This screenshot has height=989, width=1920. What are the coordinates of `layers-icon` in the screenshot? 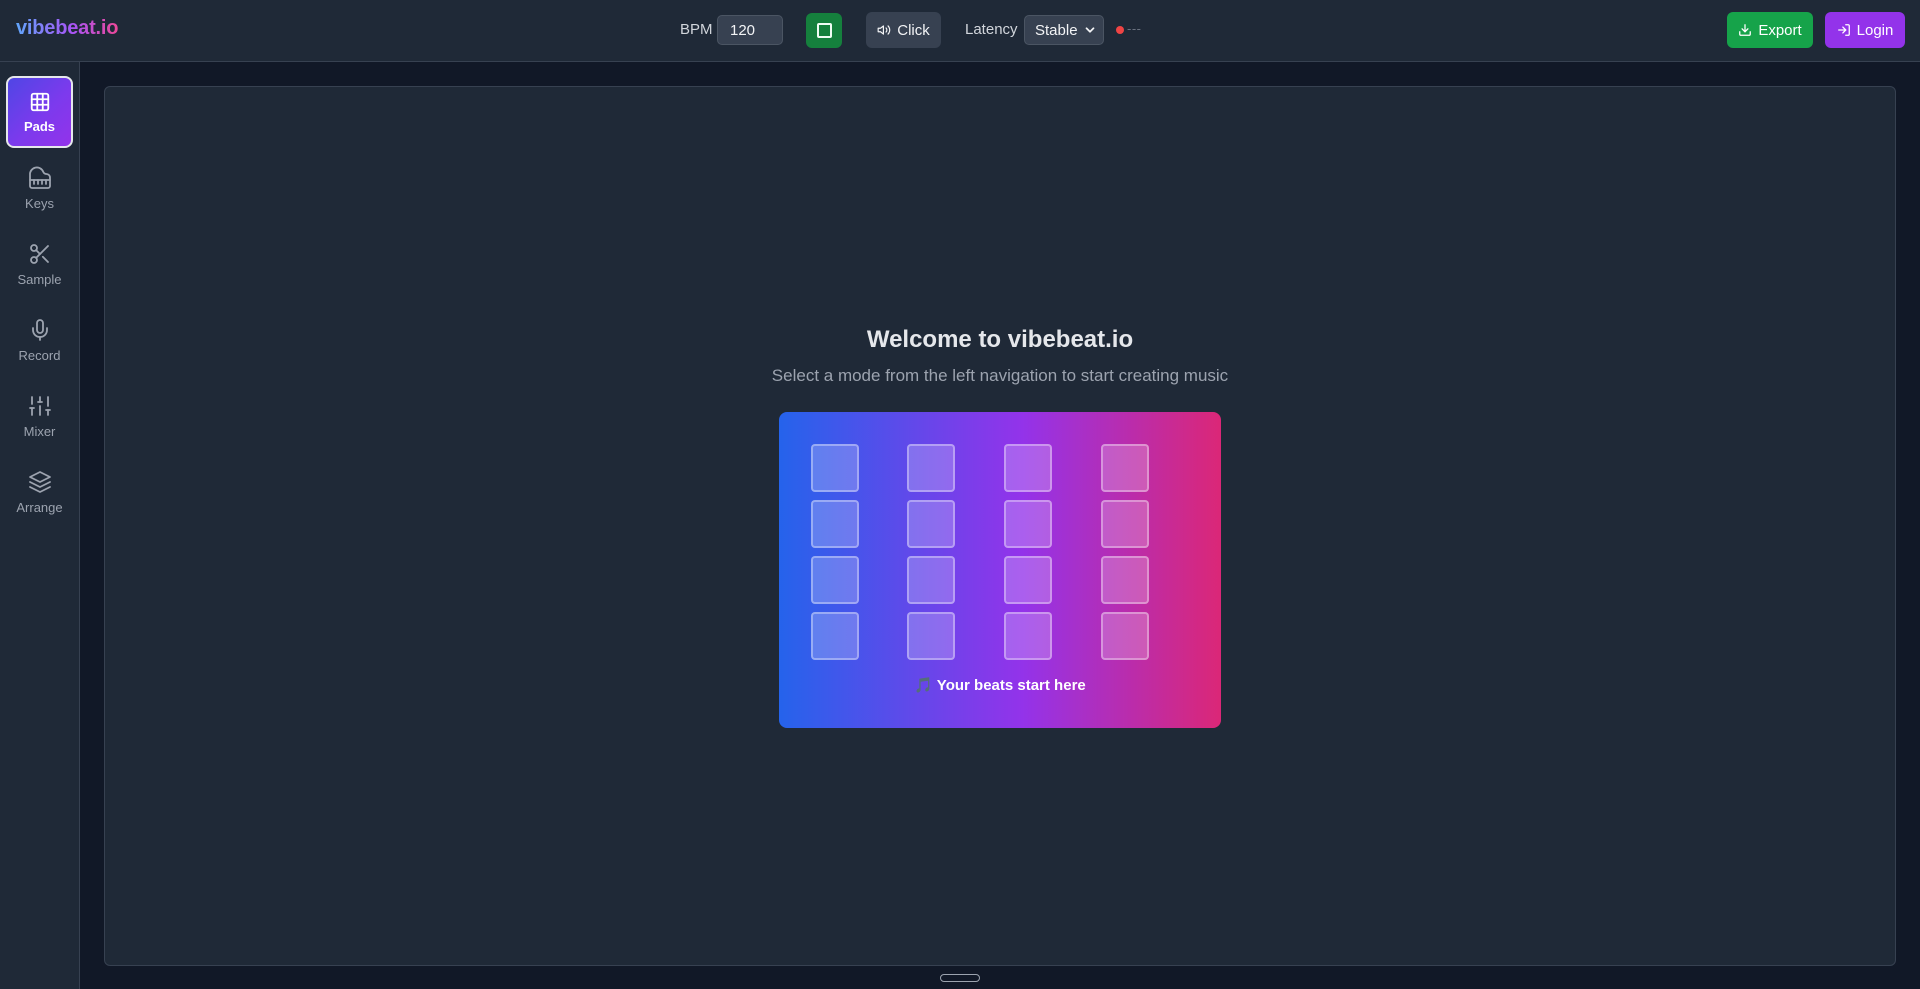 It's located at (39, 481).